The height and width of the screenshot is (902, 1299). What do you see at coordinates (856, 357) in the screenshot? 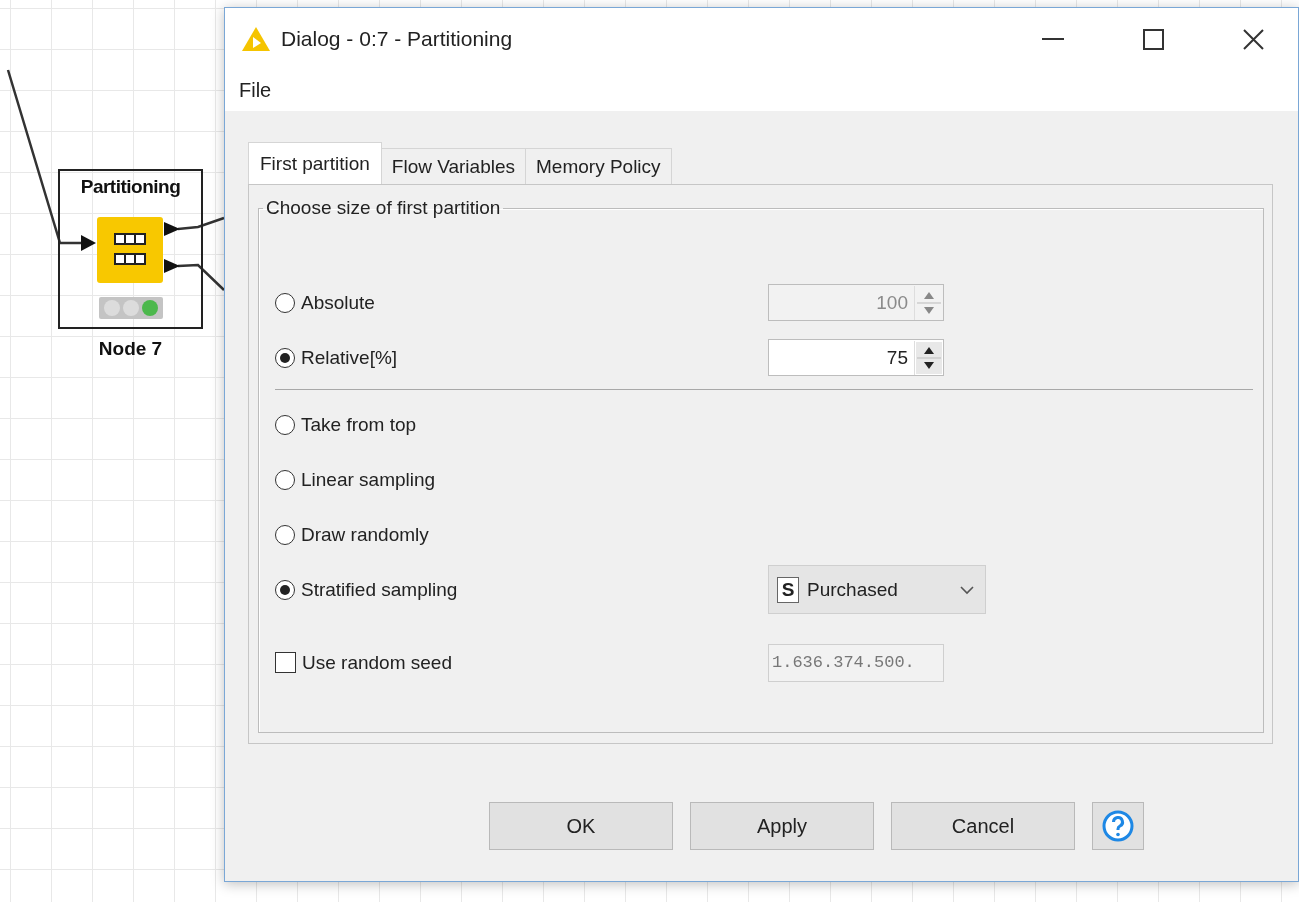
I see `number-field: 75` at bounding box center [856, 357].